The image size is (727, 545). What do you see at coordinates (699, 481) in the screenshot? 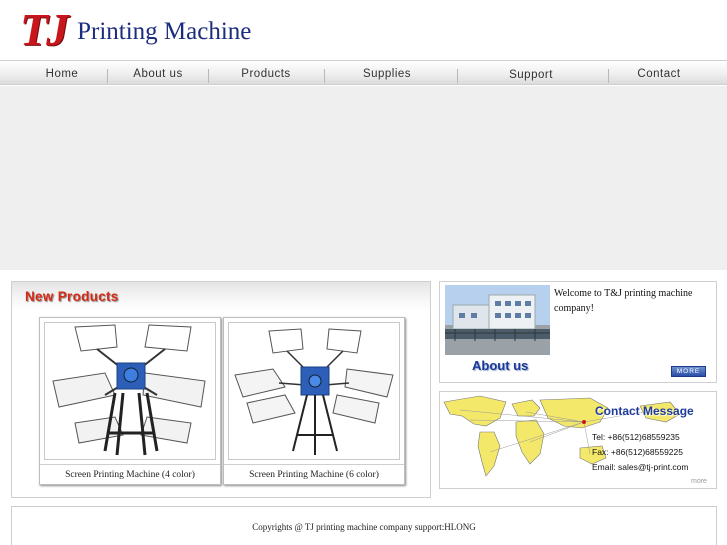
I see `contact-more-link: more` at bounding box center [699, 481].